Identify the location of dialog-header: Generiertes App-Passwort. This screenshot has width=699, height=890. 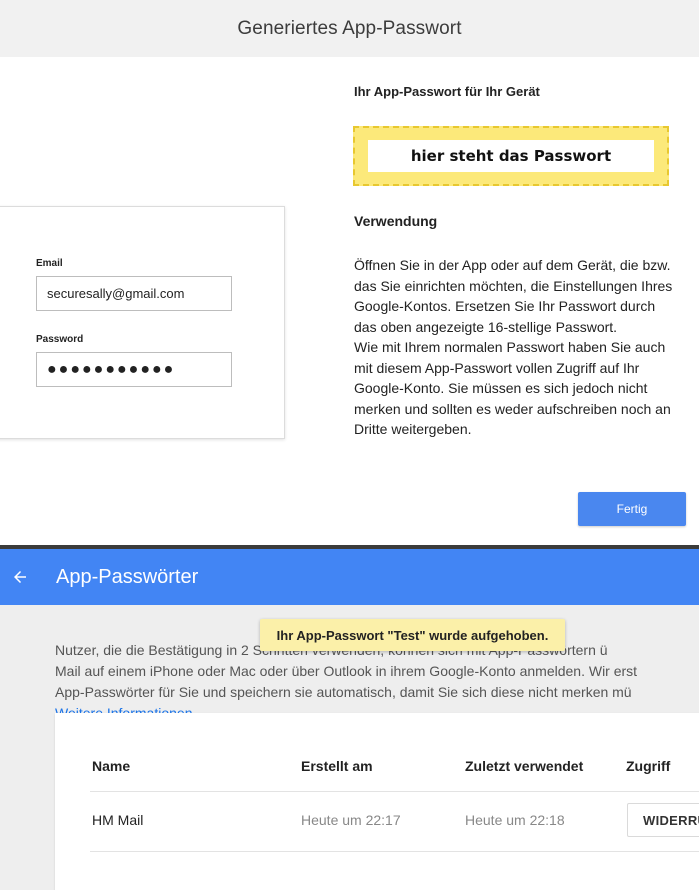
(349, 28).